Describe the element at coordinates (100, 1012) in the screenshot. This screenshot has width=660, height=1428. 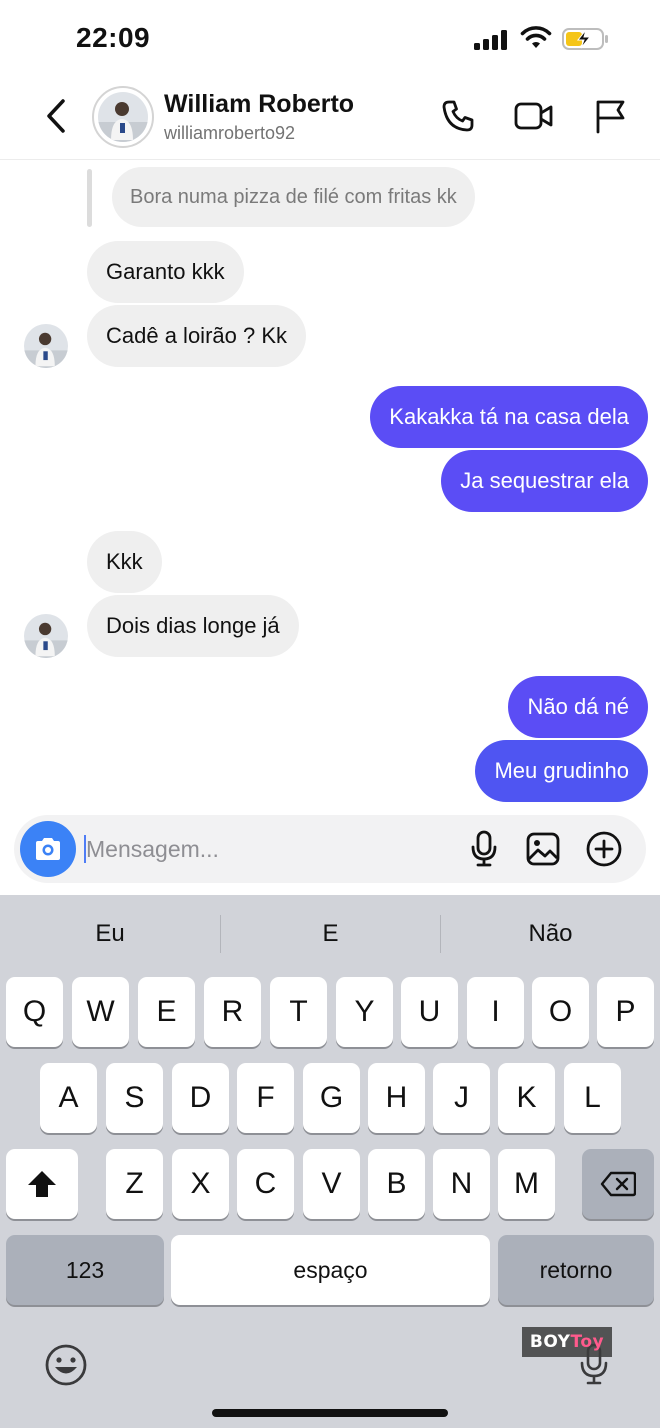
I see `key-w: W` at that location.